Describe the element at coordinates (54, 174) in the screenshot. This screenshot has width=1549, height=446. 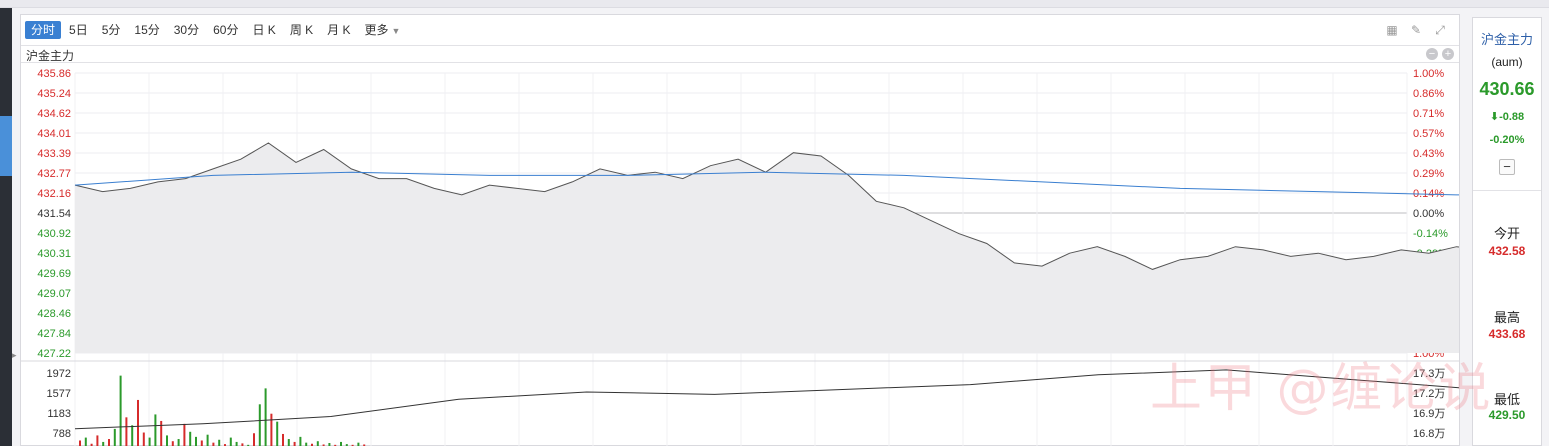
I see `y-tick-label: 432.77` at that location.